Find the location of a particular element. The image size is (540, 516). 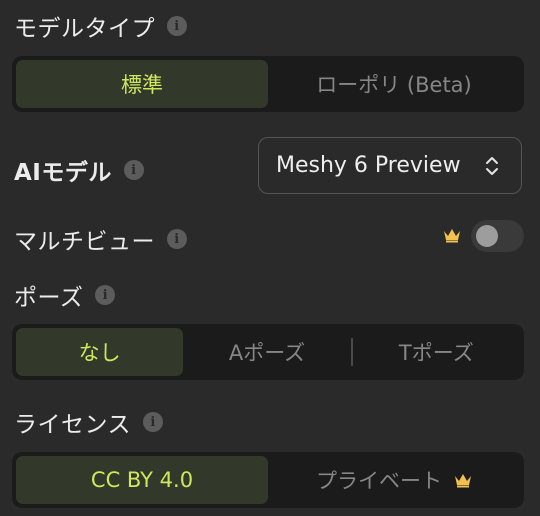

ai-model-value: Meshy 6 Preview is located at coordinates (368, 165).